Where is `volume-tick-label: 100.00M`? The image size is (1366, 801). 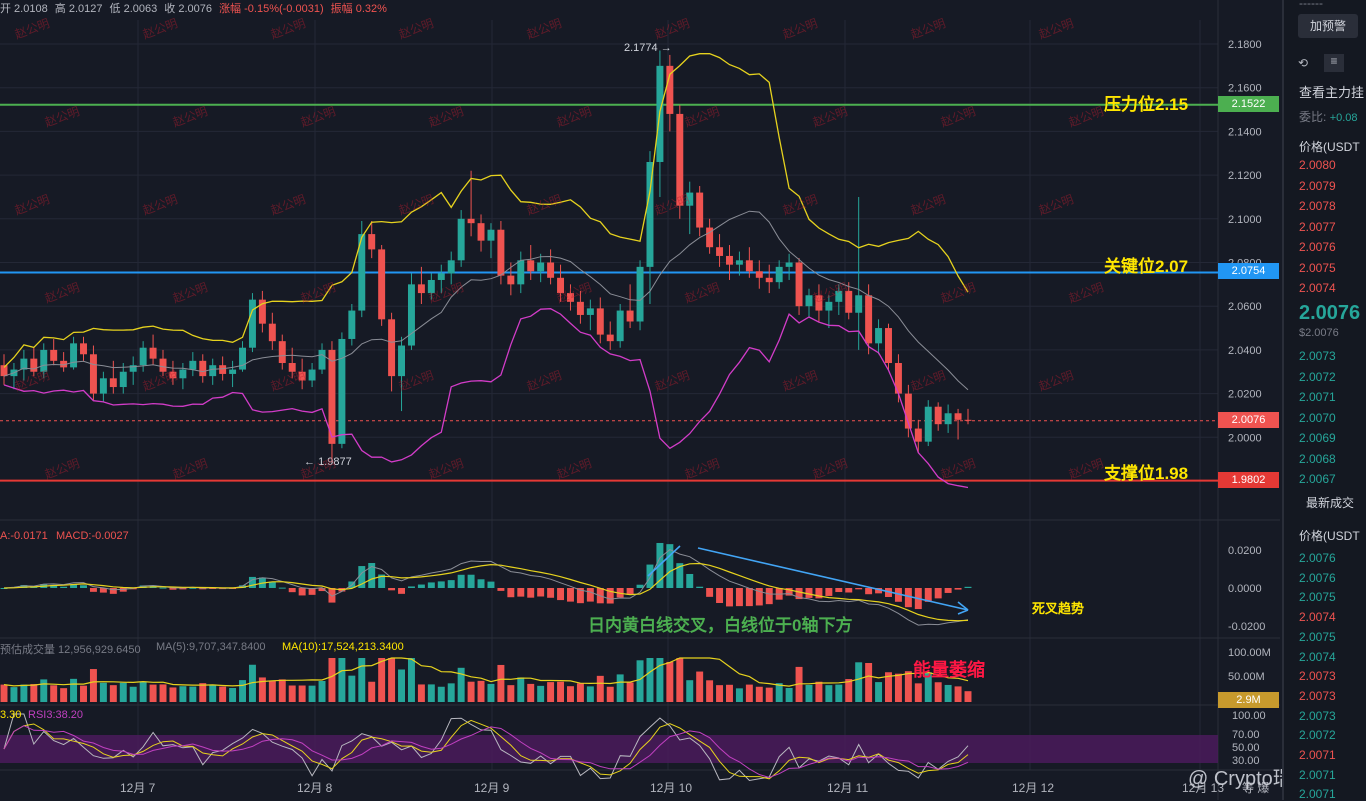
volume-tick-label: 100.00M is located at coordinates (1249, 653).